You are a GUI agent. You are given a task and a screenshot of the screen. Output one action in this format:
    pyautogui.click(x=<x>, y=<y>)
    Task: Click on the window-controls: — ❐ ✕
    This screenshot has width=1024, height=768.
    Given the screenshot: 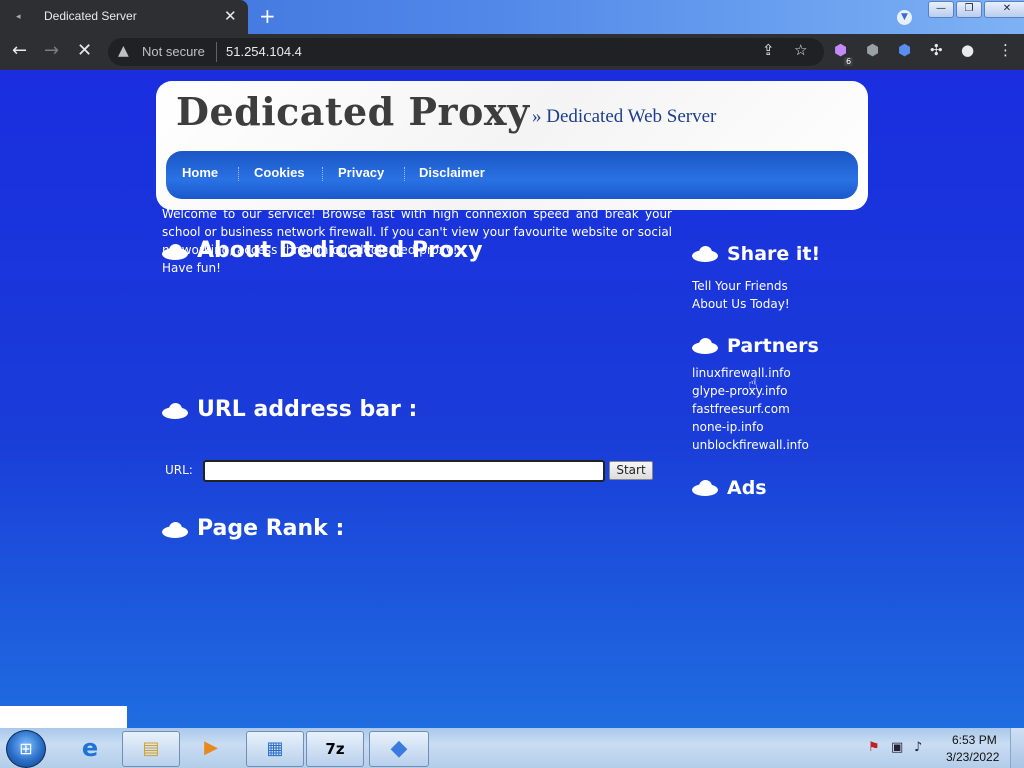 What is the action you would take?
    pyautogui.click(x=976, y=9)
    